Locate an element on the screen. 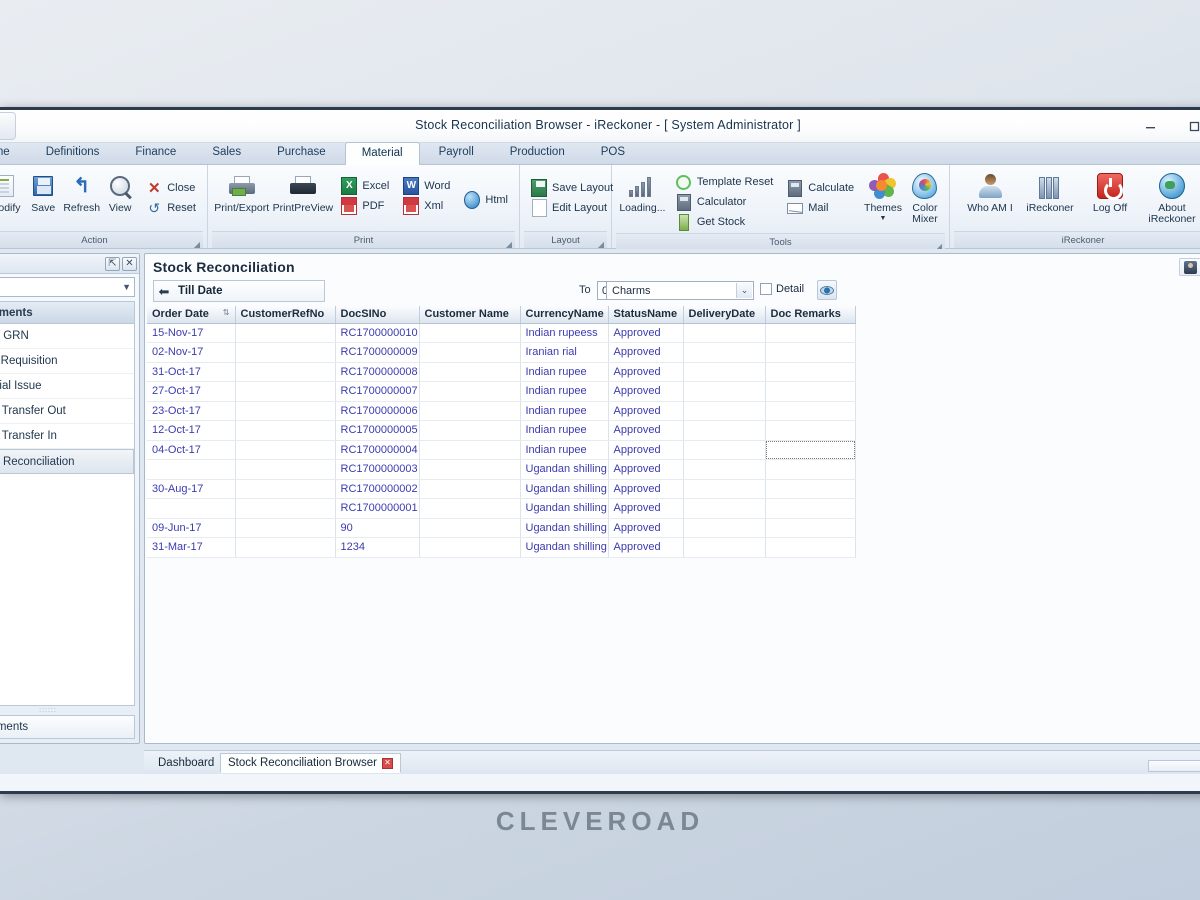 The width and height of the screenshot is (1200, 900). cell-order-date: 02-Nov-17 is located at coordinates (191, 352).